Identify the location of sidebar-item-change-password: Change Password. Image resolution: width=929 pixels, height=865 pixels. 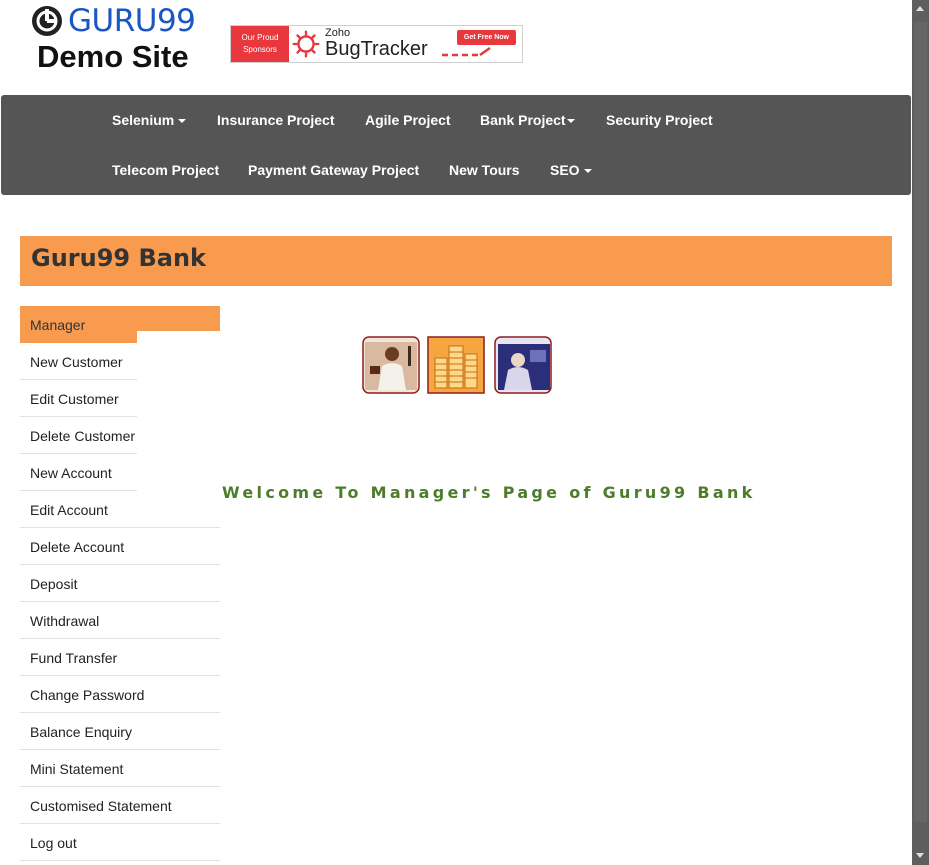
(120, 694).